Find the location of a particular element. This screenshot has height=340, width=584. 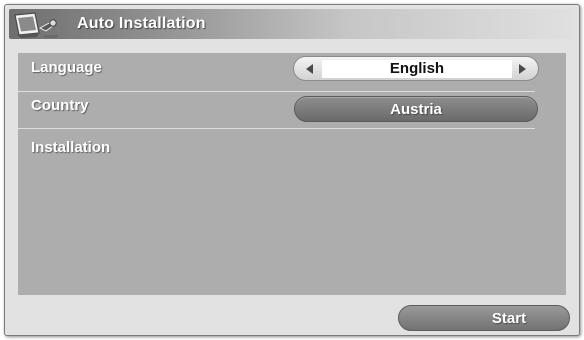

language-selector: English is located at coordinates (416, 68).